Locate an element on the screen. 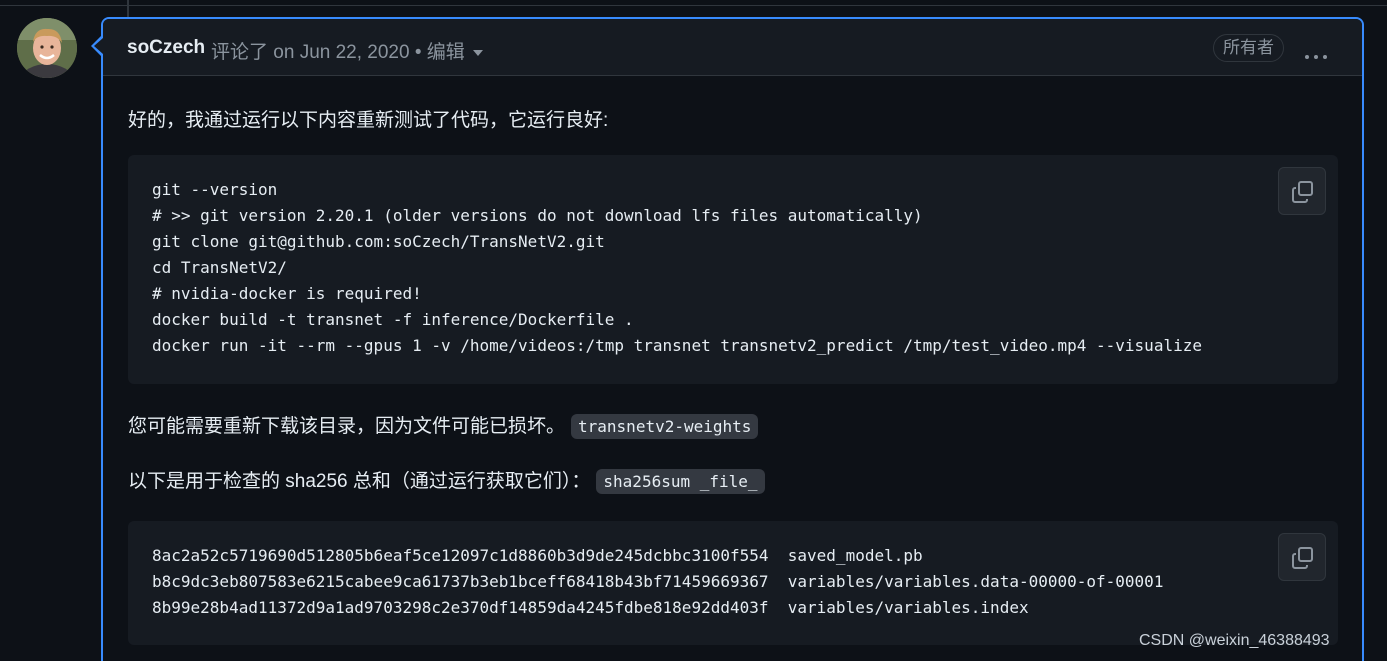 This screenshot has width=1387, height=661. redownload-label: 您可能需要重新下载该目录，因为文件可能已损坏。 is located at coordinates (347, 426).